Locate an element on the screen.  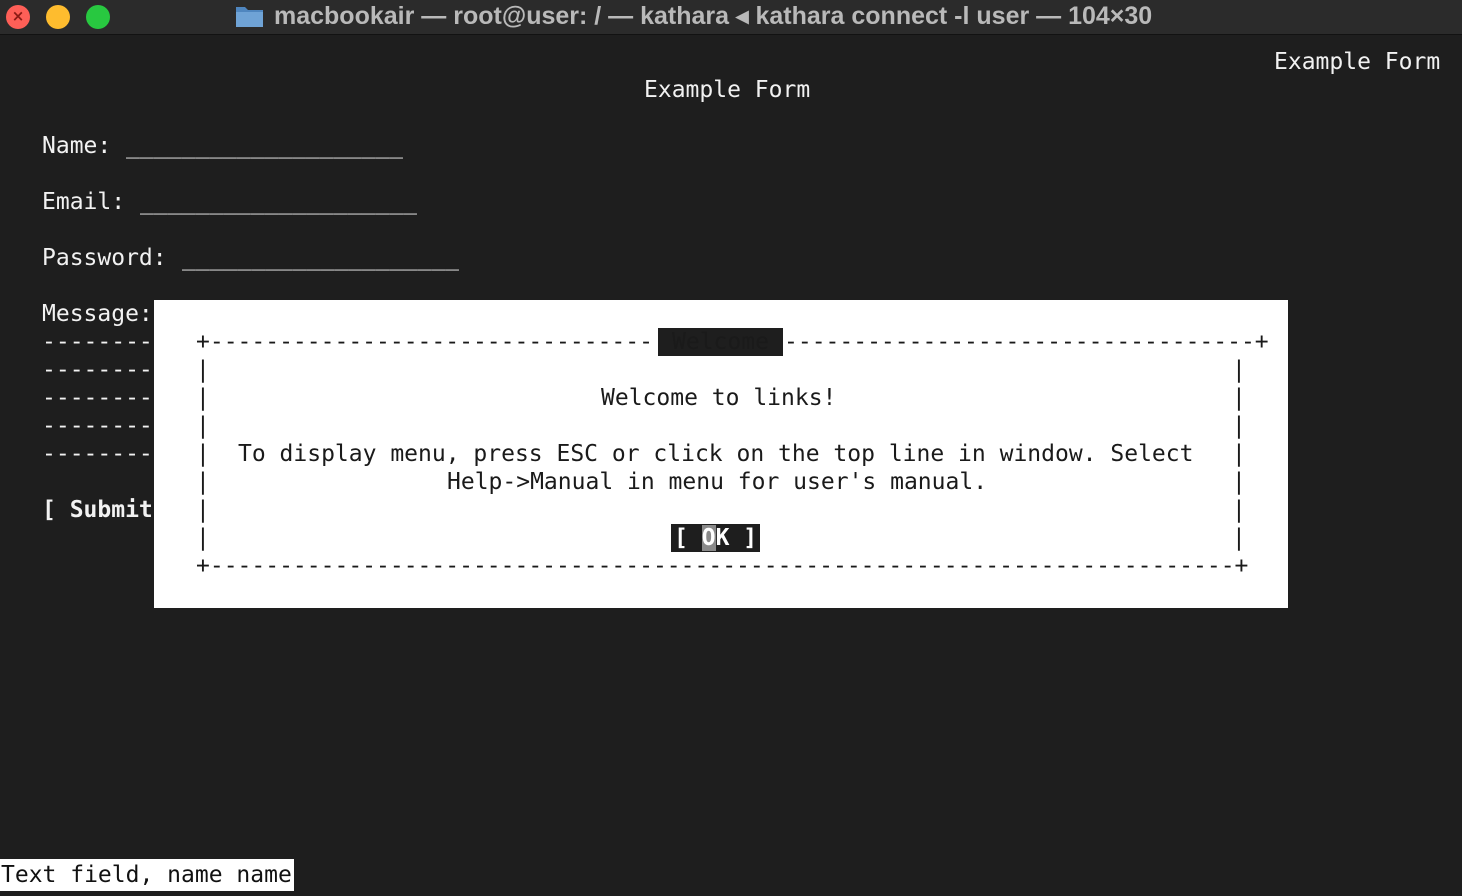
dialog-title: Welcome is located at coordinates (720, 342).